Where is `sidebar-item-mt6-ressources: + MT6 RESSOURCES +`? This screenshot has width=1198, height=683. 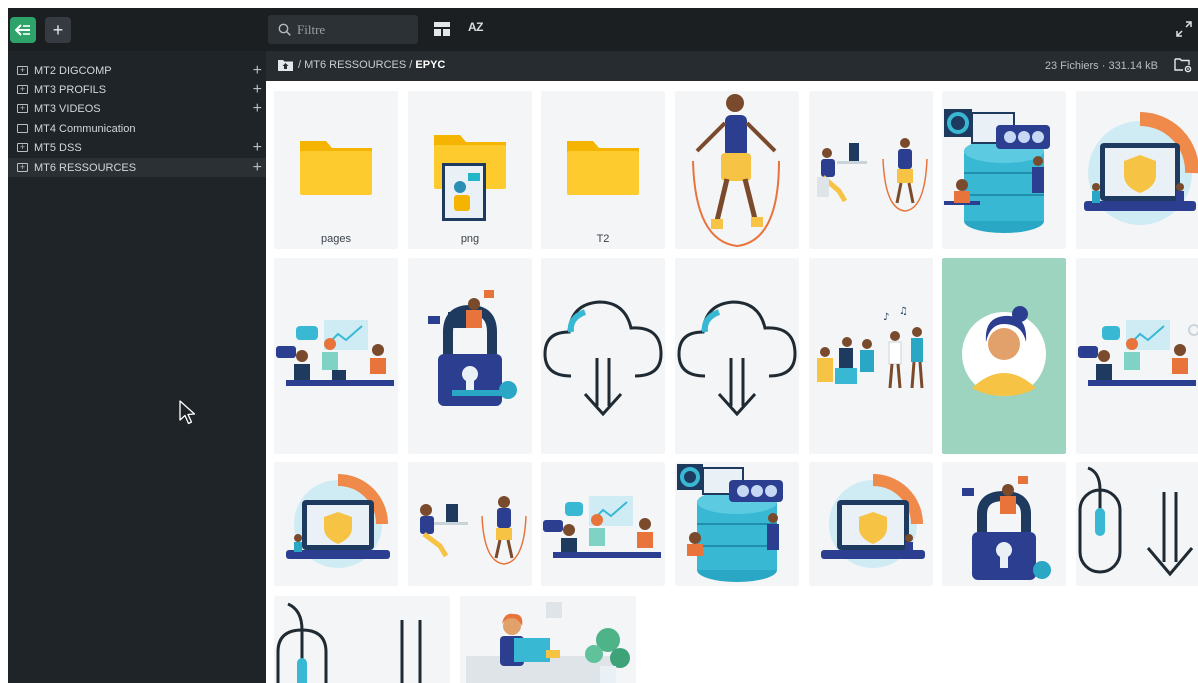
sidebar-item-mt6-ressources: + MT6 RESSOURCES + is located at coordinates (137, 167).